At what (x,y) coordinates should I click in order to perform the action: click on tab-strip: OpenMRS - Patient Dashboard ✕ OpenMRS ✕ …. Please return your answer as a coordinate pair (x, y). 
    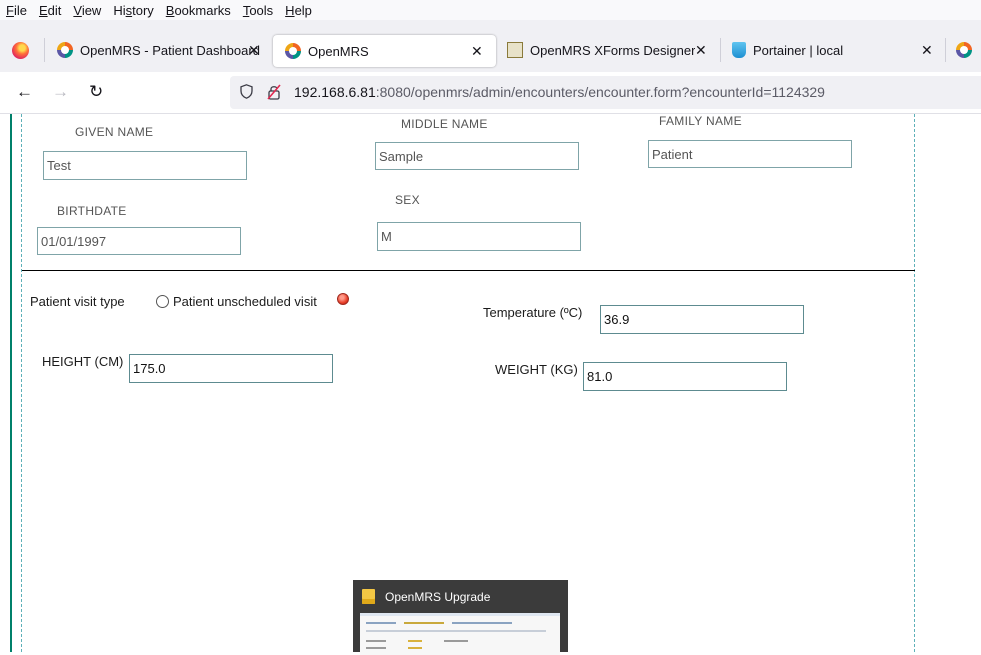
    Looking at the image, I should click on (490, 46).